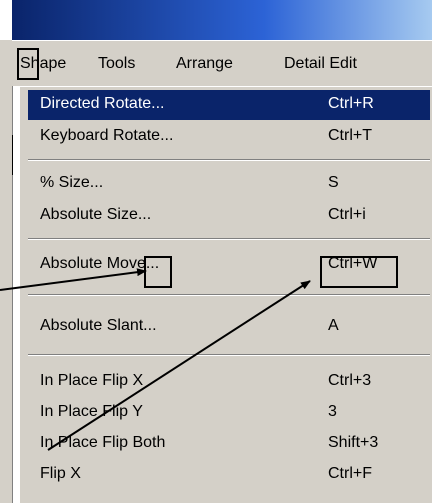 The image size is (432, 503). I want to click on window-title-bar, so click(222, 20).